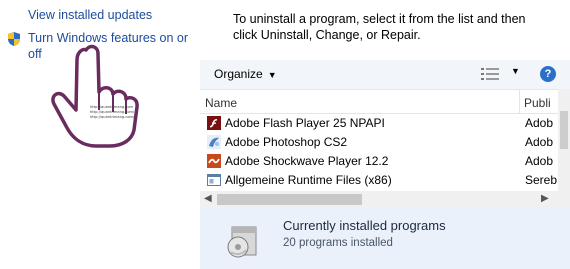 This screenshot has width=570, height=269. I want to click on column-header-name: Name, so click(221, 103).